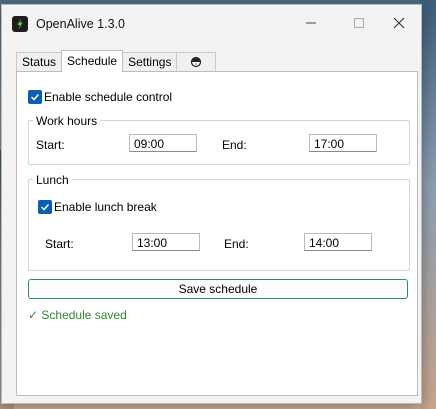  I want to click on tab-bar: Status Schedule Settings, so click(116, 61).